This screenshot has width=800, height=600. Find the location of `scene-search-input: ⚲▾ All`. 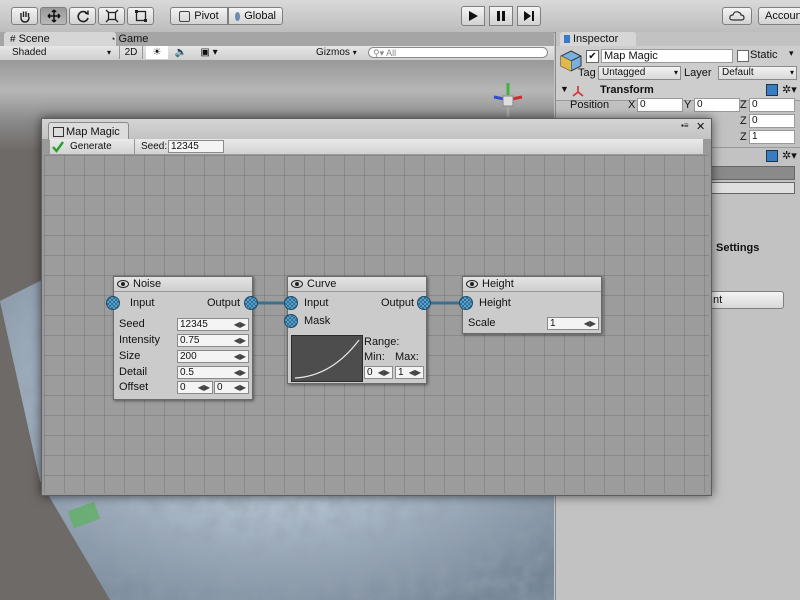

scene-search-input: ⚲▾ All is located at coordinates (458, 52).